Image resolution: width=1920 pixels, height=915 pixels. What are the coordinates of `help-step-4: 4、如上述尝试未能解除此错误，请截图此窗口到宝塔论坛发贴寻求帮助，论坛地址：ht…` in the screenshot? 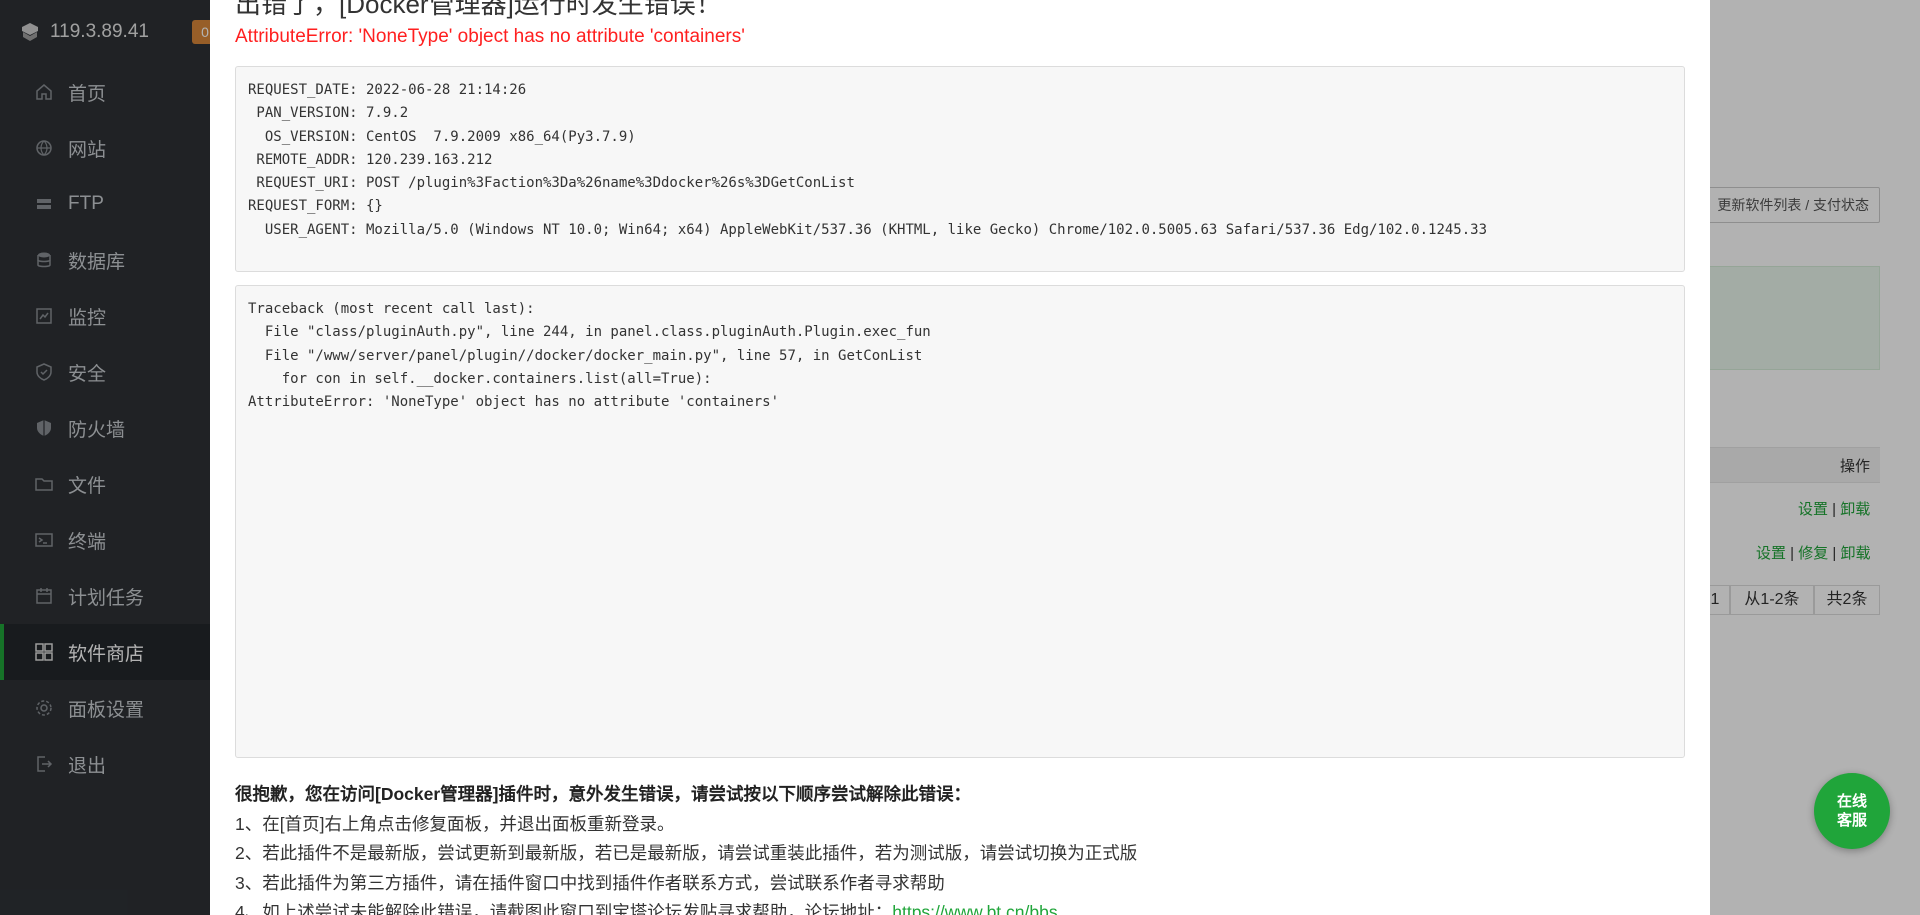 It's located at (686, 906).